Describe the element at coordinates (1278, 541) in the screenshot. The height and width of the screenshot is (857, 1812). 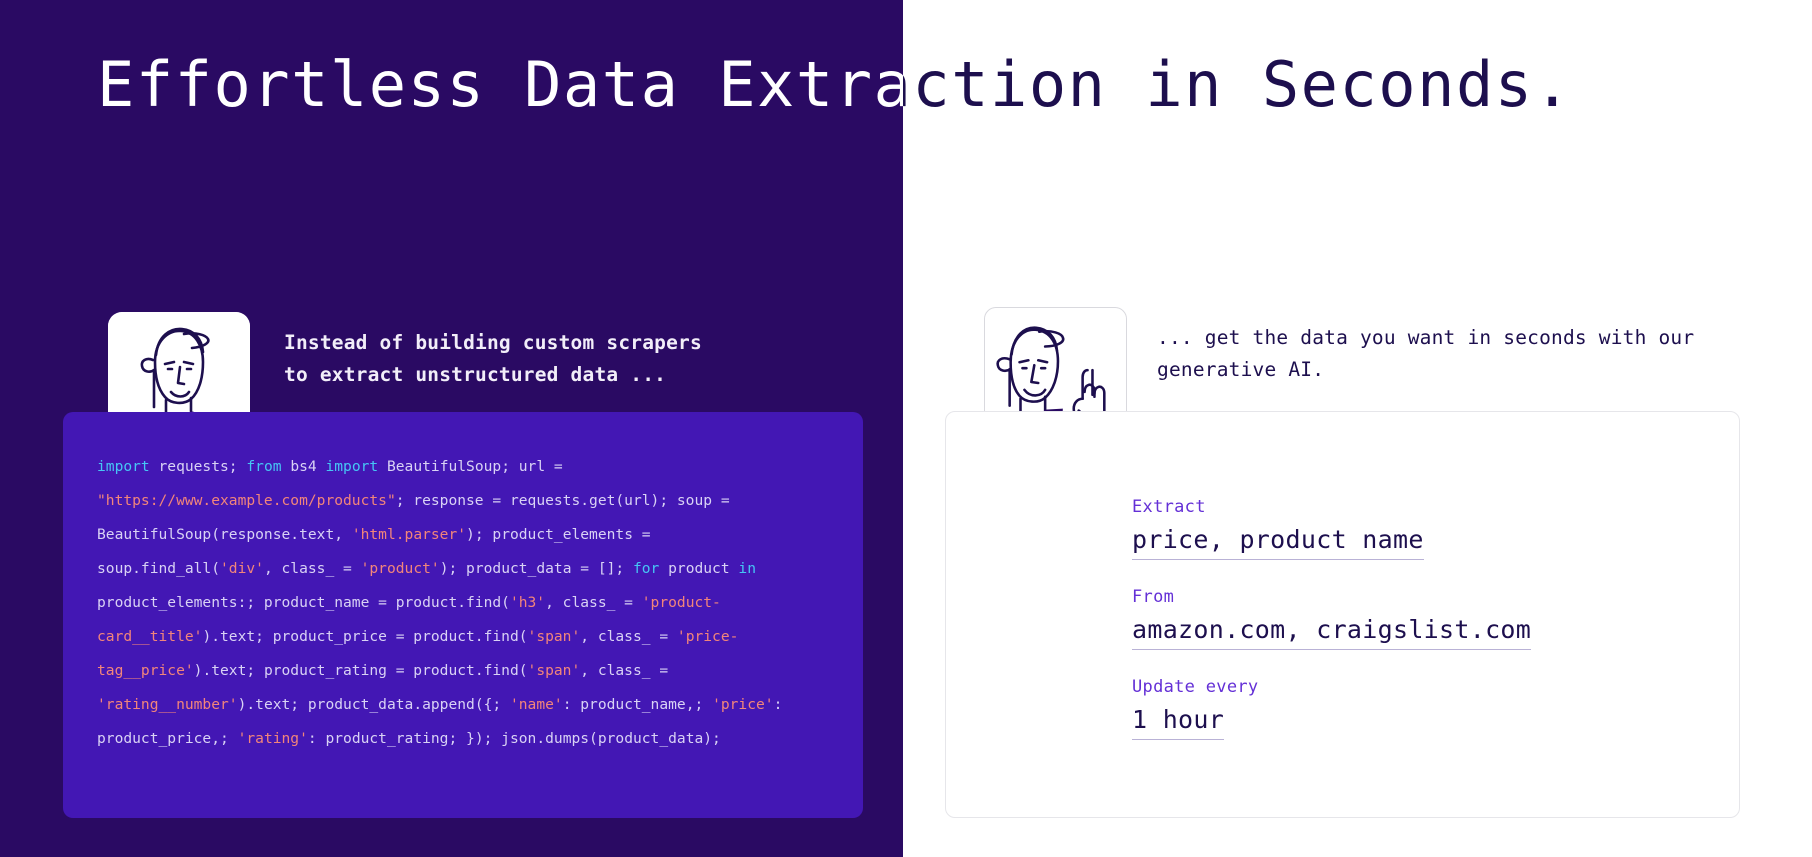
I see `field-value: price, product name` at that location.